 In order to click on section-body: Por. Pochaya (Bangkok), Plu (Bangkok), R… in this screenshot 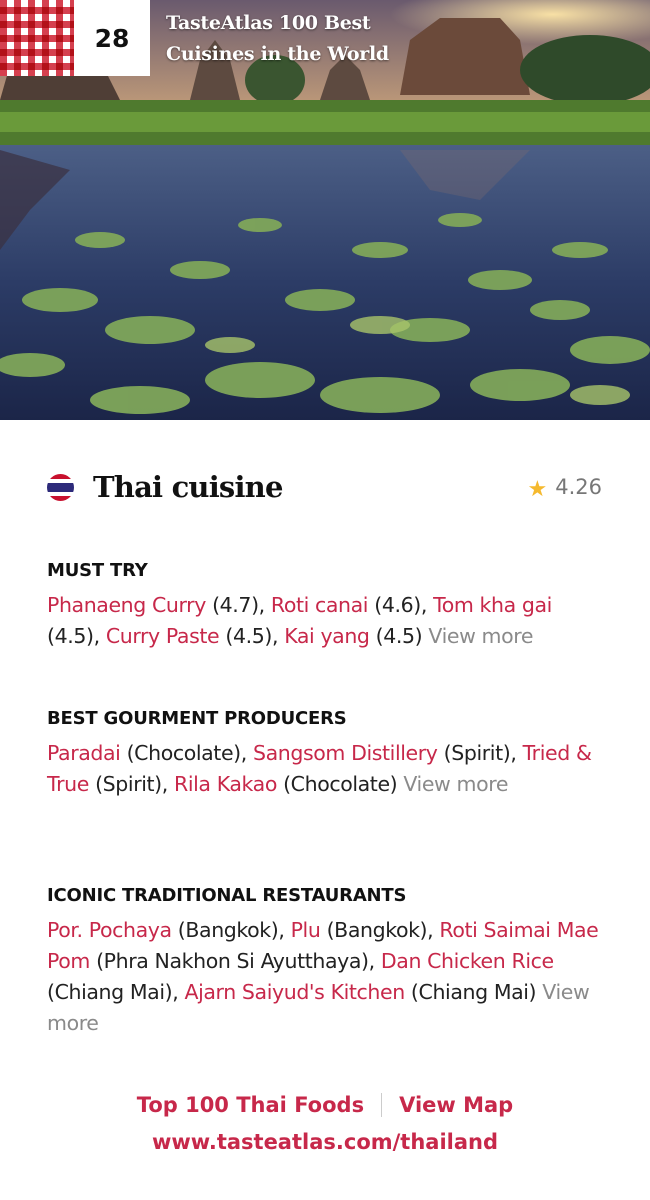, I will do `click(327, 977)`.